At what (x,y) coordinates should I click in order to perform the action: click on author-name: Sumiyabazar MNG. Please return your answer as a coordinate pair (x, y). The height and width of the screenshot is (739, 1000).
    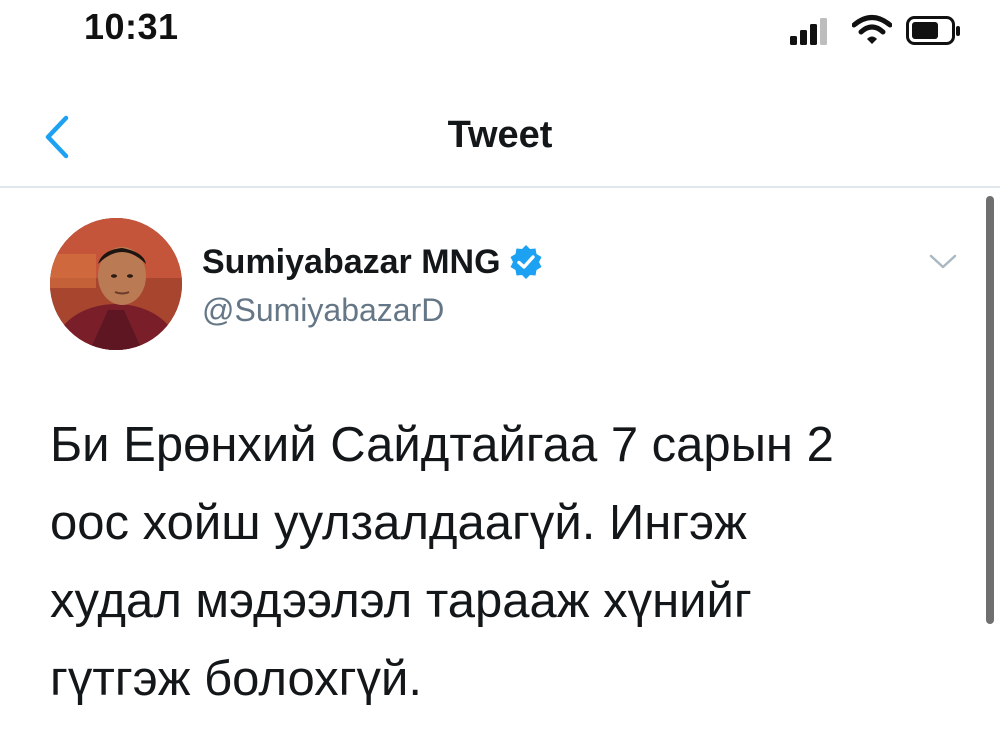
    Looking at the image, I should click on (351, 262).